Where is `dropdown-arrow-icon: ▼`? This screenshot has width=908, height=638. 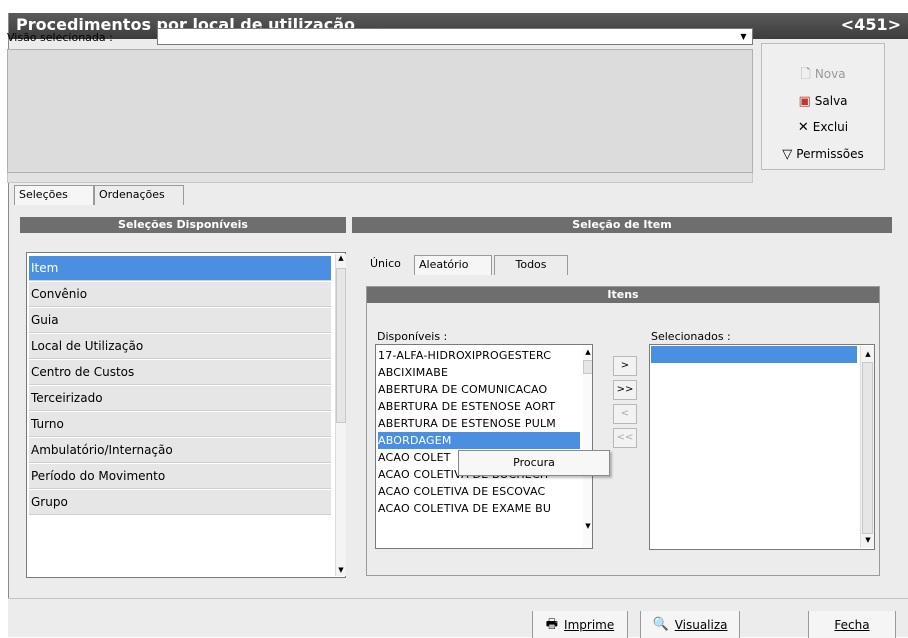
dropdown-arrow-icon: ▼ is located at coordinates (743, 36).